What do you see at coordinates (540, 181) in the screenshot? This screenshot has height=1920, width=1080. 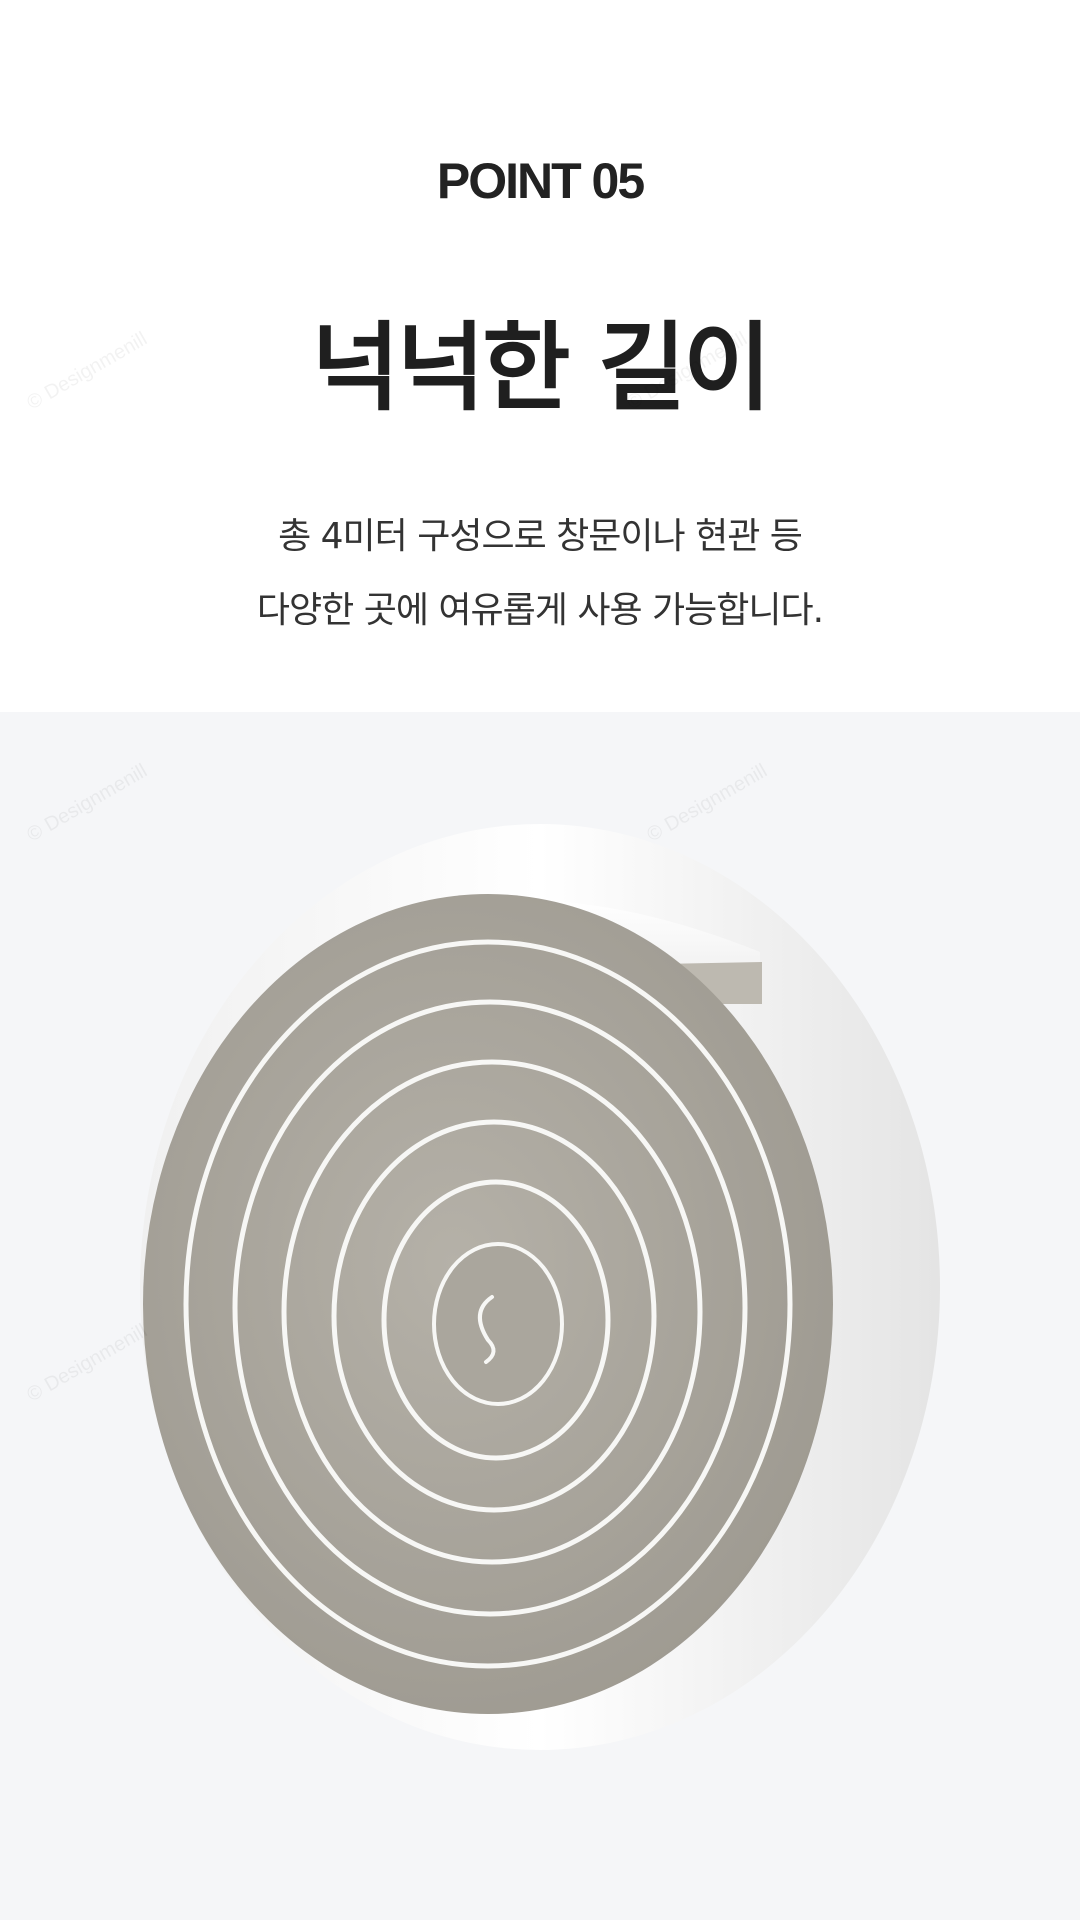 I see `point-label: POINT 05` at bounding box center [540, 181].